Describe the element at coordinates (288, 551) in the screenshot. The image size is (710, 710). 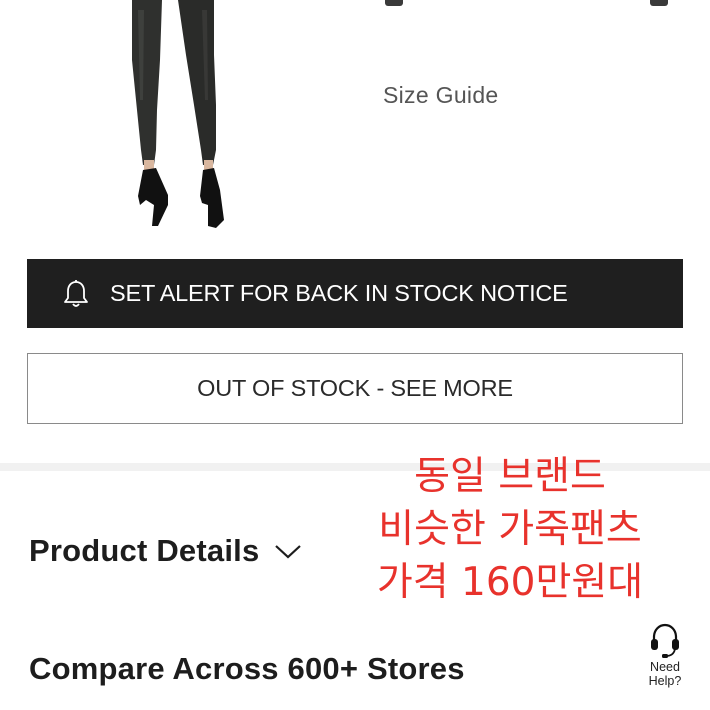
I see `chevron-down-icon` at that location.